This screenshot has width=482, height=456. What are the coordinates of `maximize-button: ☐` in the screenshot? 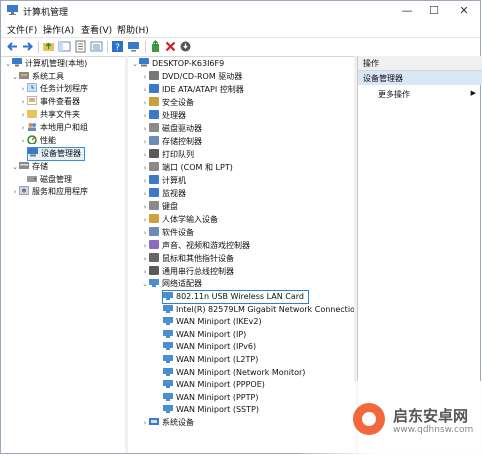 It's located at (434, 10).